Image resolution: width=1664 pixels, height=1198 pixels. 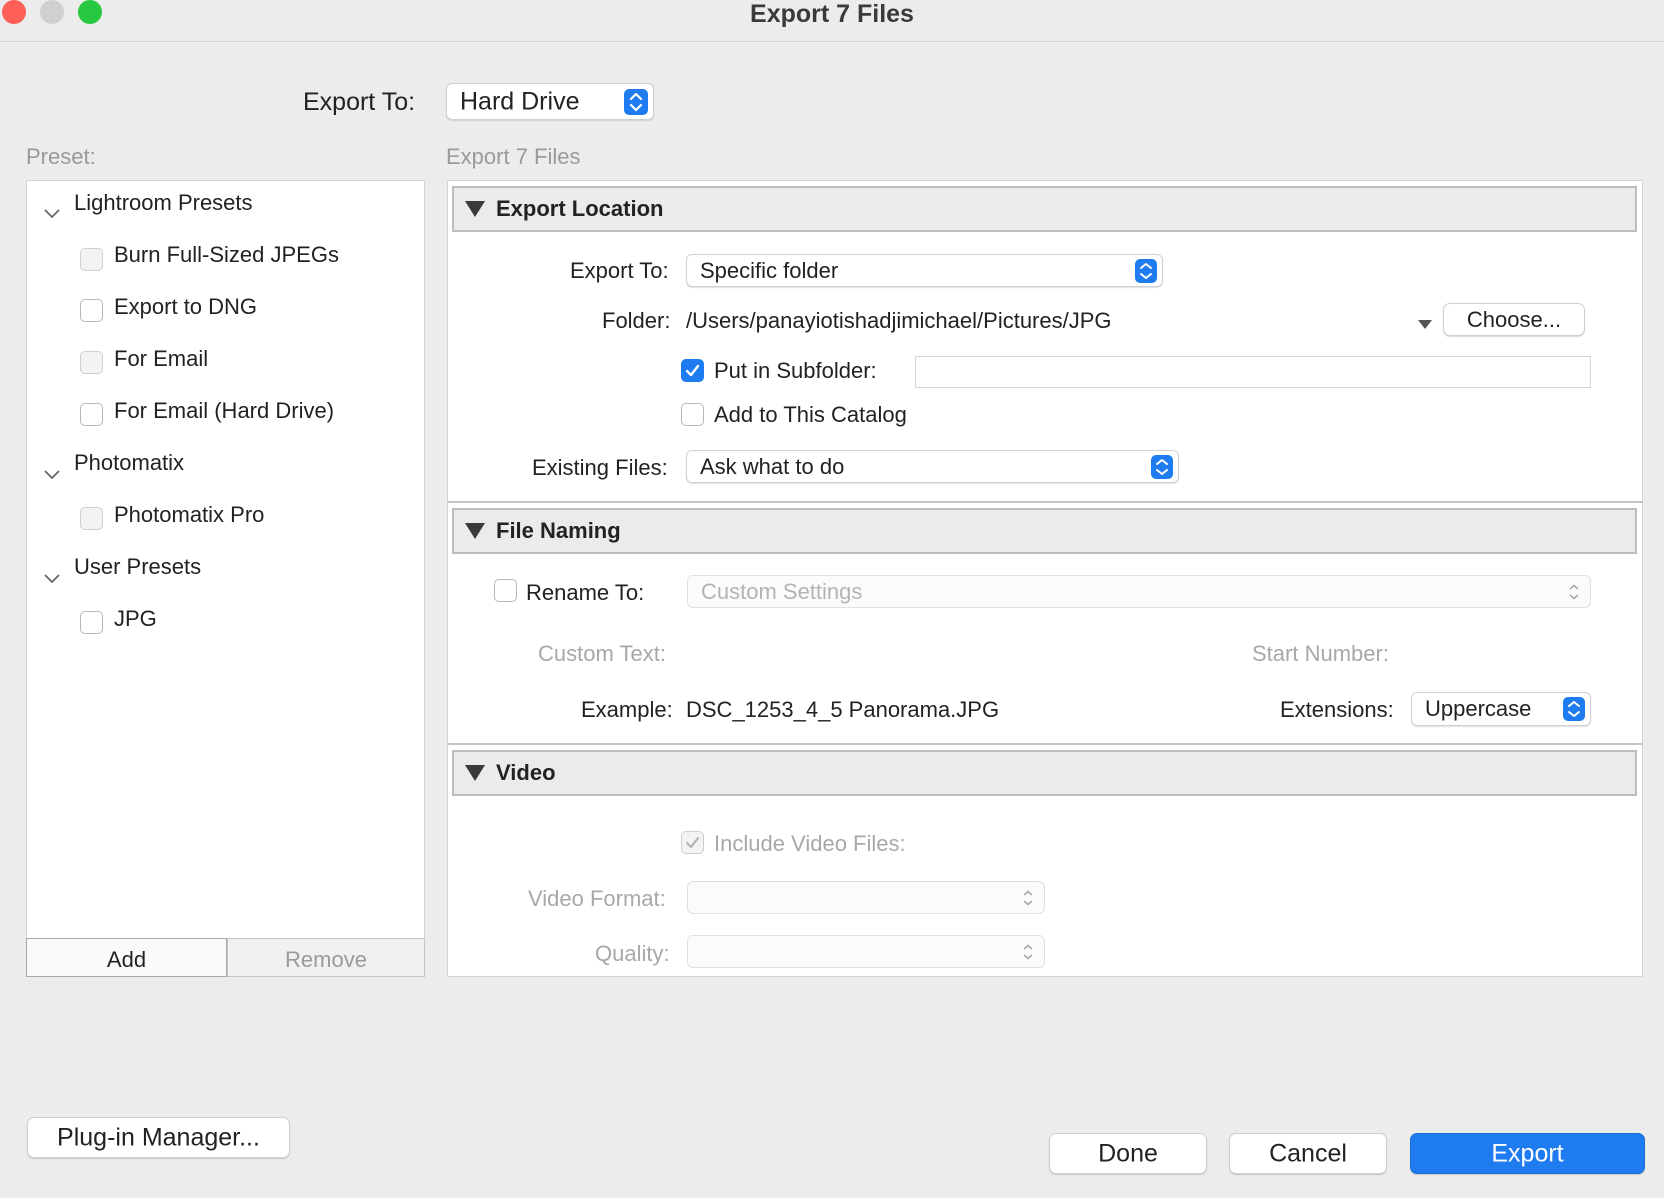 I want to click on preset-item: For Email (Hard Drive), so click(x=224, y=411).